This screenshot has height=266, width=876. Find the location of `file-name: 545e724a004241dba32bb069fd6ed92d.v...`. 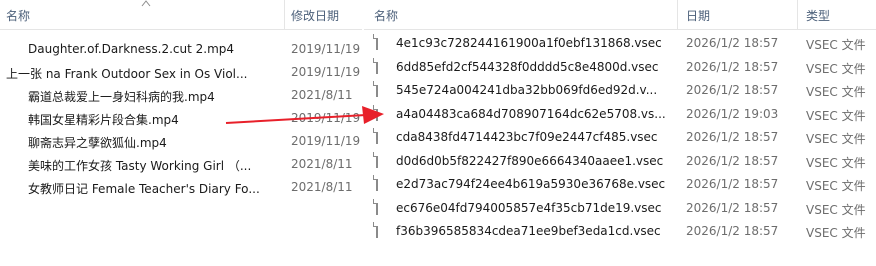

file-name: 545e724a004241dba32bb069fd6ed92d.v... is located at coordinates (536, 90).